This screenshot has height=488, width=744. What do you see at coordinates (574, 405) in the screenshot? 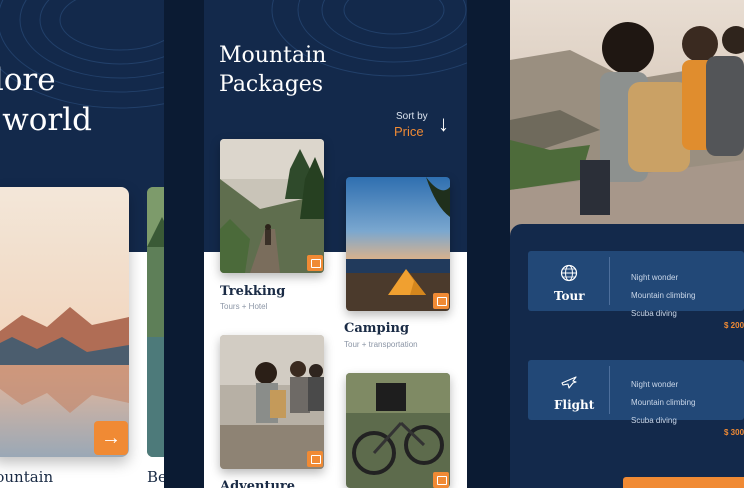
I see `service-label: Flight` at bounding box center [574, 405].